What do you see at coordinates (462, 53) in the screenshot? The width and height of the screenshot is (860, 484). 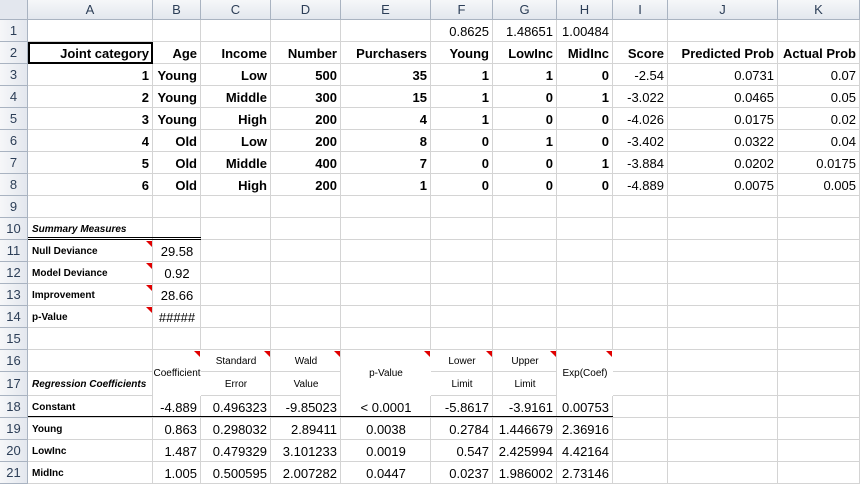 I see `header-F: Young` at bounding box center [462, 53].